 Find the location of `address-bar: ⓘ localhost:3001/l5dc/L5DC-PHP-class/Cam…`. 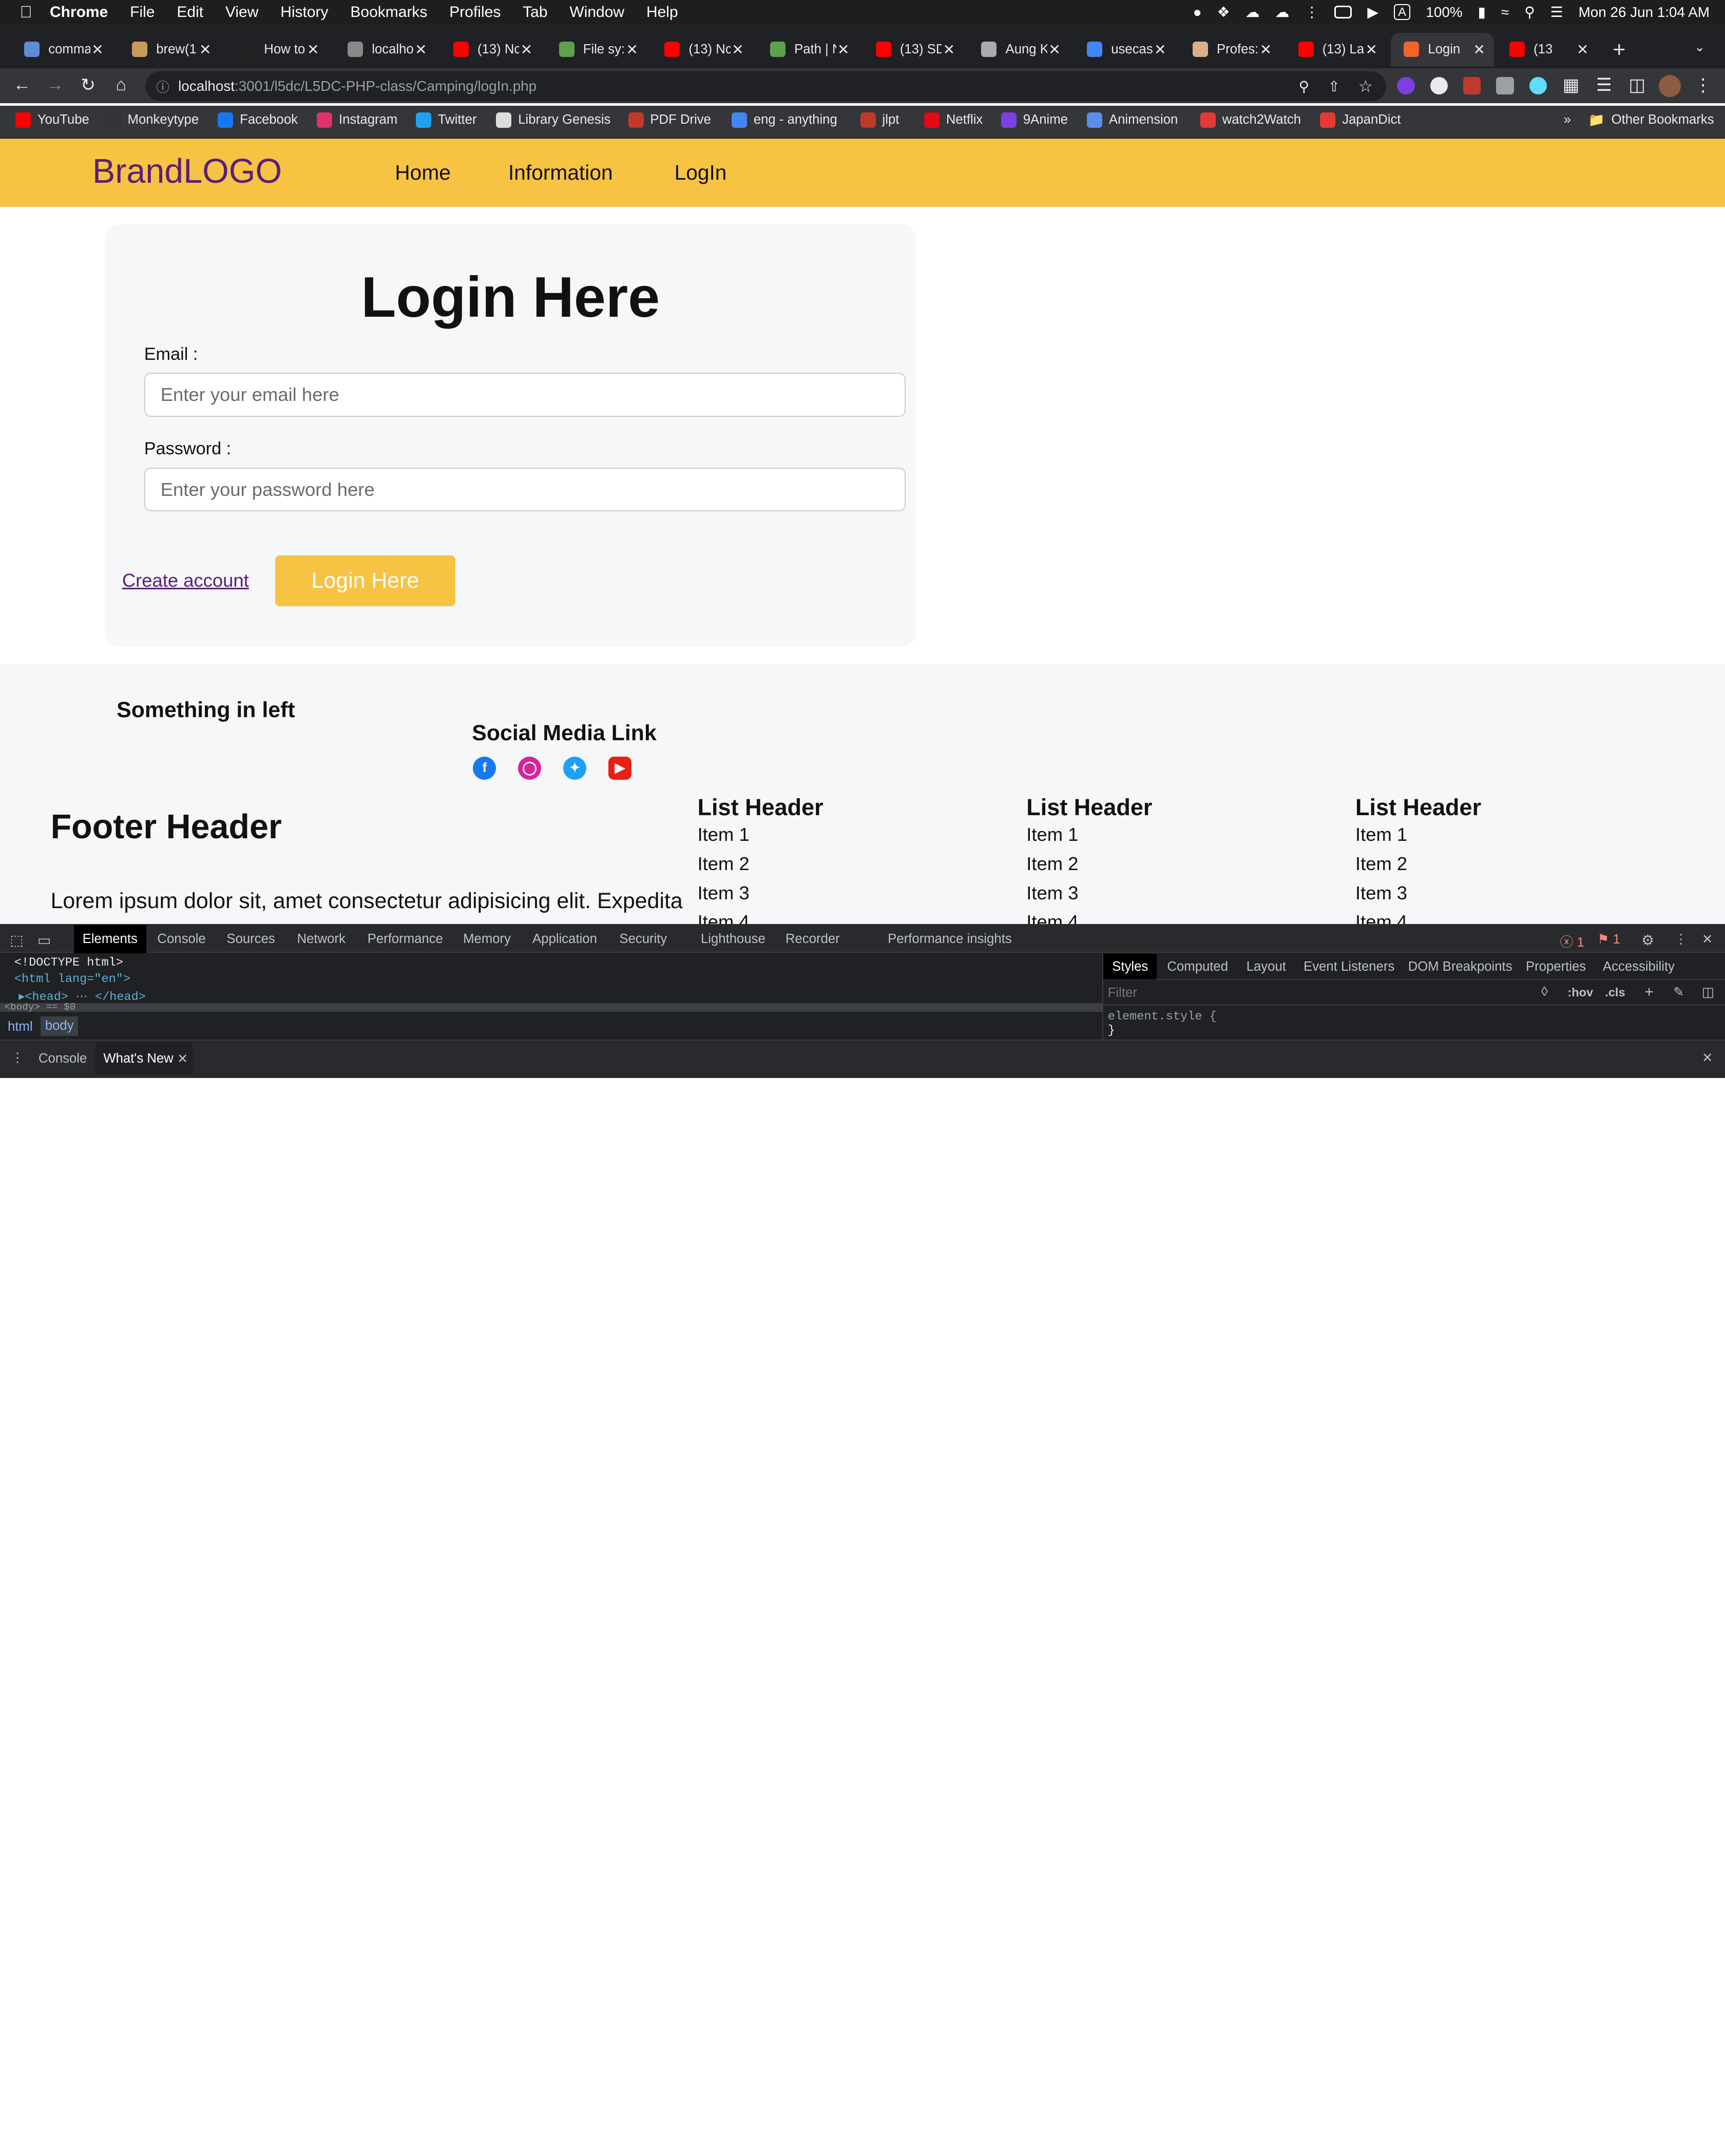

address-bar: ⓘ localhost:3001/l5dc/L5DC-PHP-class/Cam… is located at coordinates (765, 86).